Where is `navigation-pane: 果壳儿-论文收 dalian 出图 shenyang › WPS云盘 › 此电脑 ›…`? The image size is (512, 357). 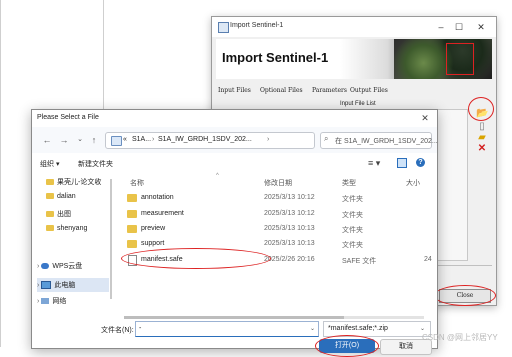
navigation-pane: 果壳儿-论文收 dalian 出图 shenyang › WPS云盘 › 此电脑 ›… is located at coordinates (72, 242).